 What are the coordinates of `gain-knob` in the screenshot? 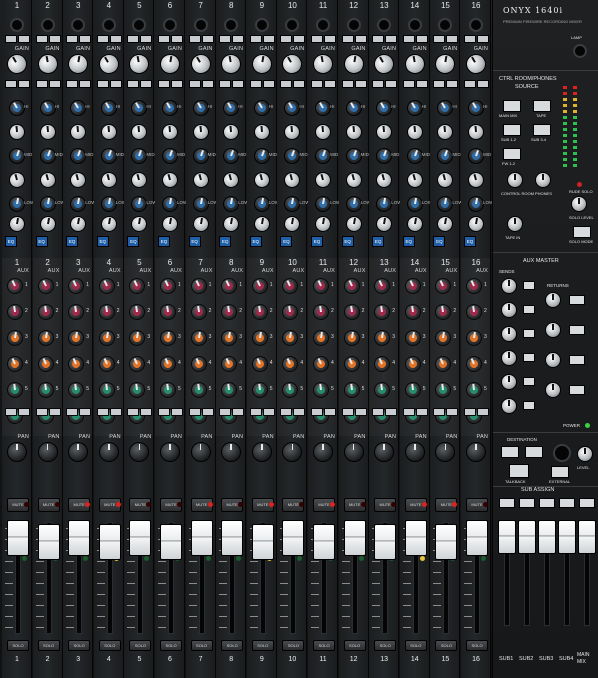 It's located at (323, 64).